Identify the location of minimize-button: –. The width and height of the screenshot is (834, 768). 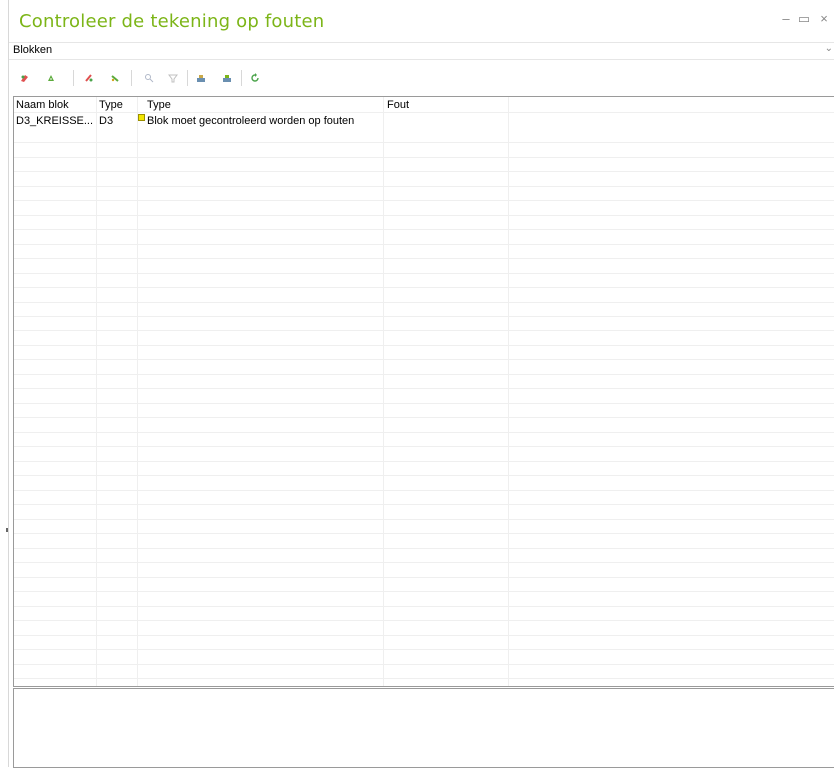
(786, 19).